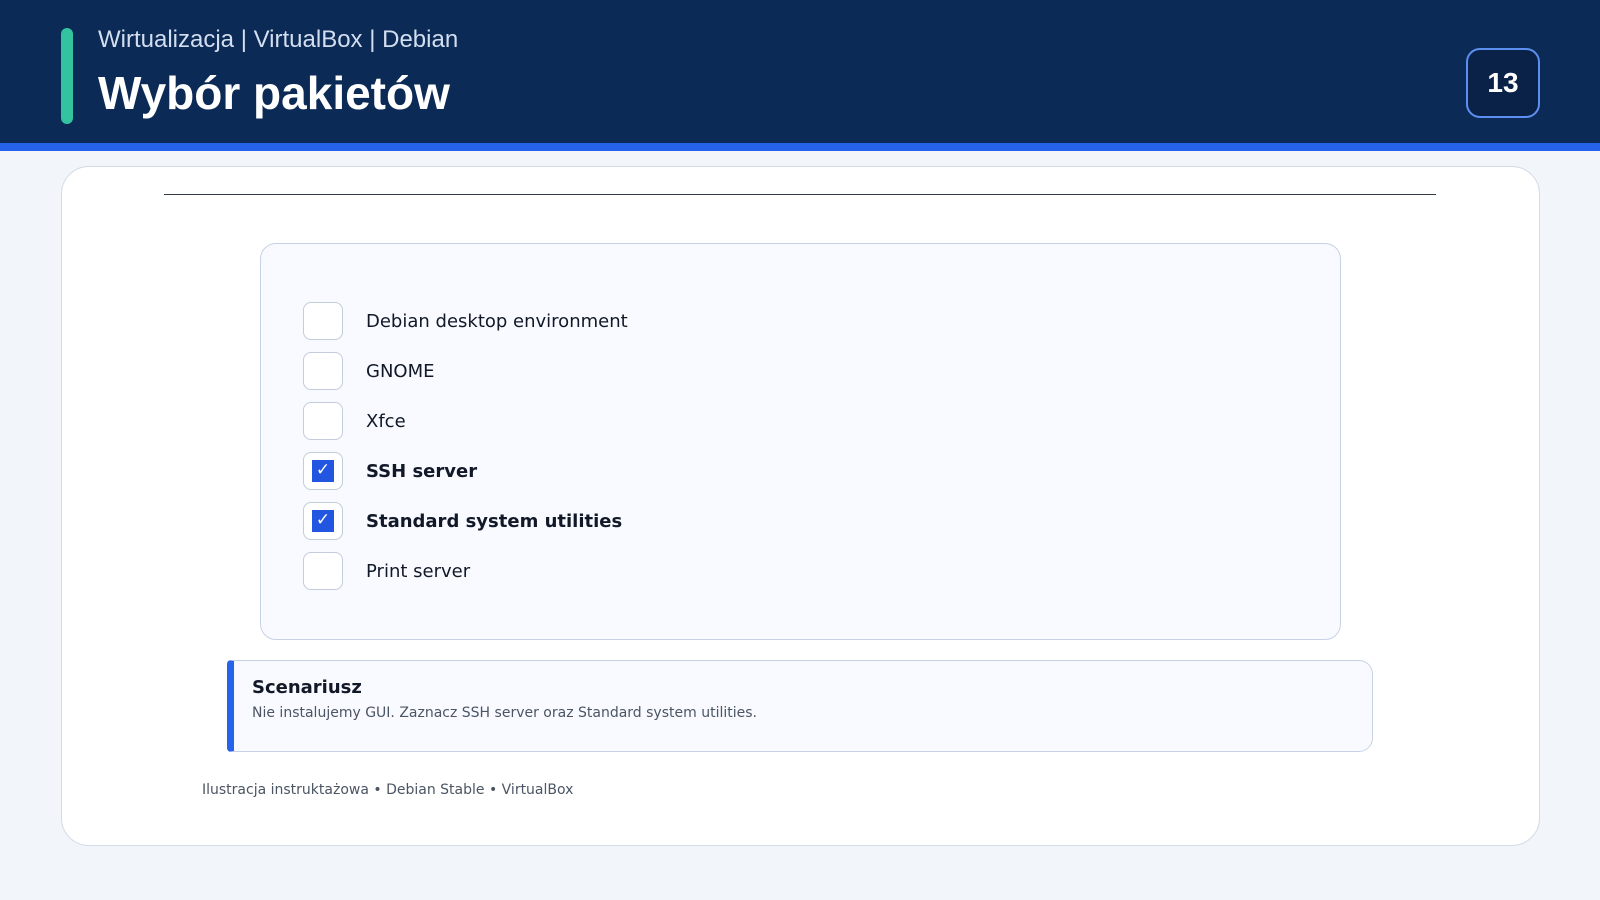  Describe the element at coordinates (323, 371) in the screenshot. I see `checkbox-gnome` at that location.